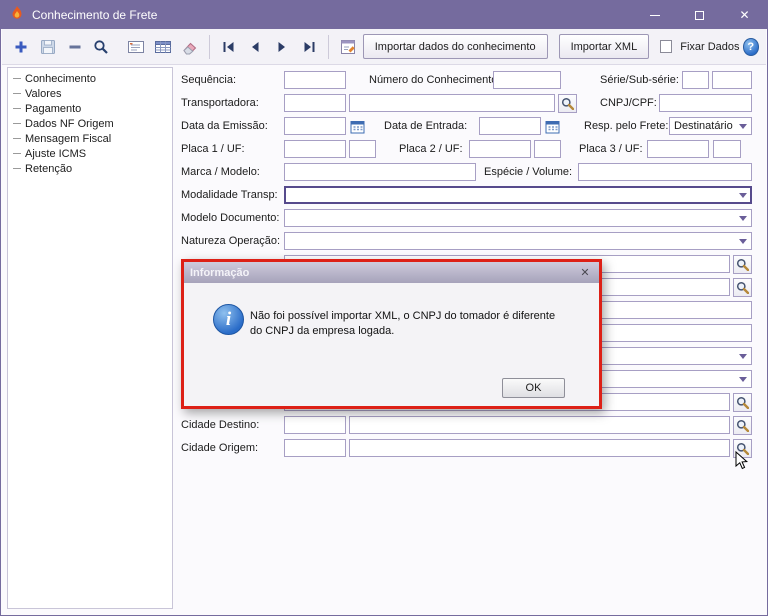 Image resolution: width=768 pixels, height=616 pixels. What do you see at coordinates (315, 80) in the screenshot?
I see `input-sequencia` at bounding box center [315, 80].